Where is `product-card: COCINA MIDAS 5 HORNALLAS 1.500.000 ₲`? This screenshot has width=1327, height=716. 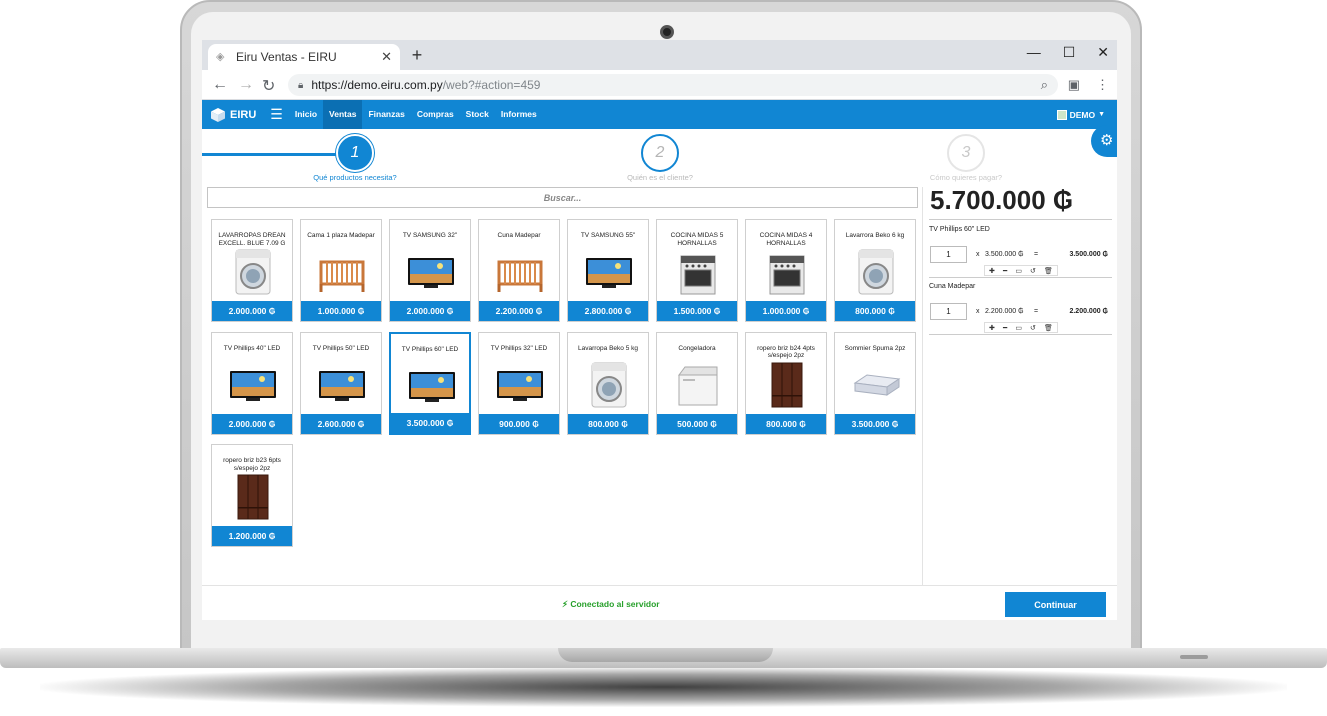
product-card: COCINA MIDAS 5 HORNALLAS 1.500.000 ₲ is located at coordinates (697, 270).